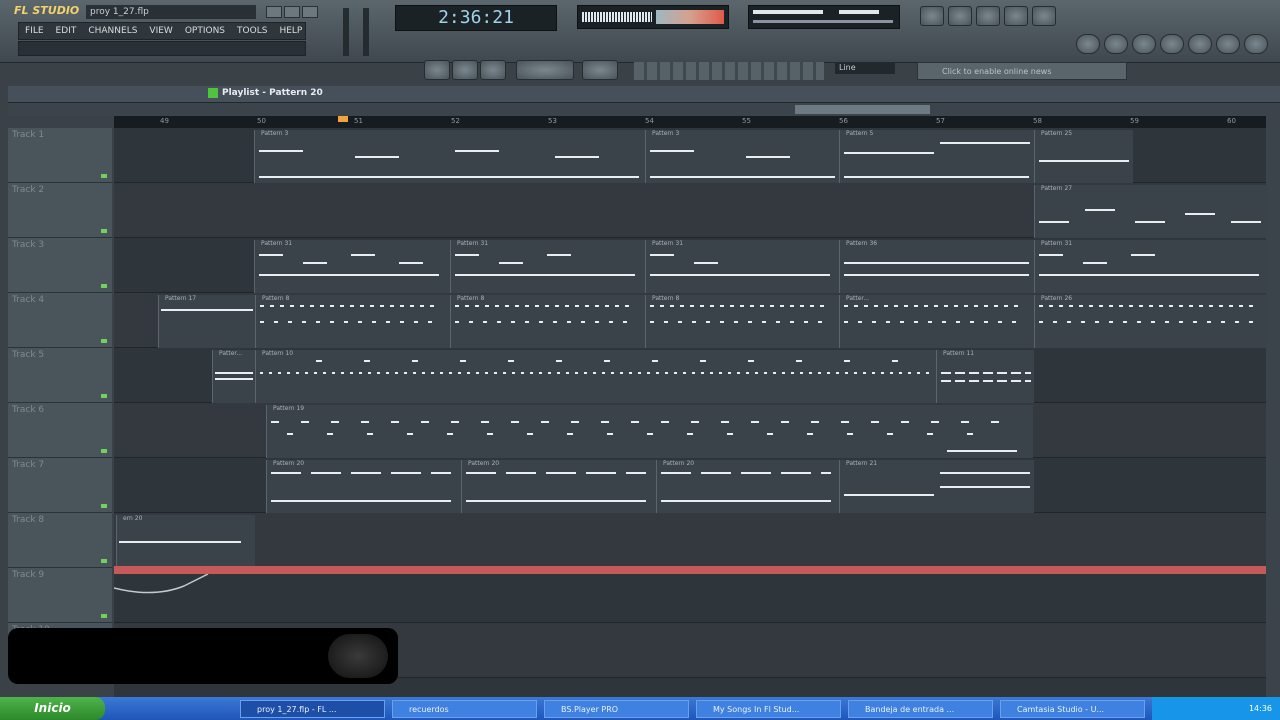 The width and height of the screenshot is (1280, 720). I want to click on time-display: 2:36:21, so click(476, 18).